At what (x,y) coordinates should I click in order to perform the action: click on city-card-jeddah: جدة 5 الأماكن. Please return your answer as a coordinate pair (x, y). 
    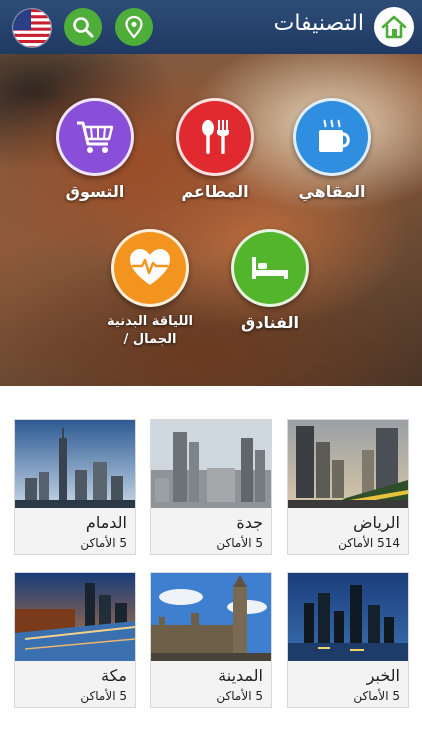
    Looking at the image, I should click on (211, 487).